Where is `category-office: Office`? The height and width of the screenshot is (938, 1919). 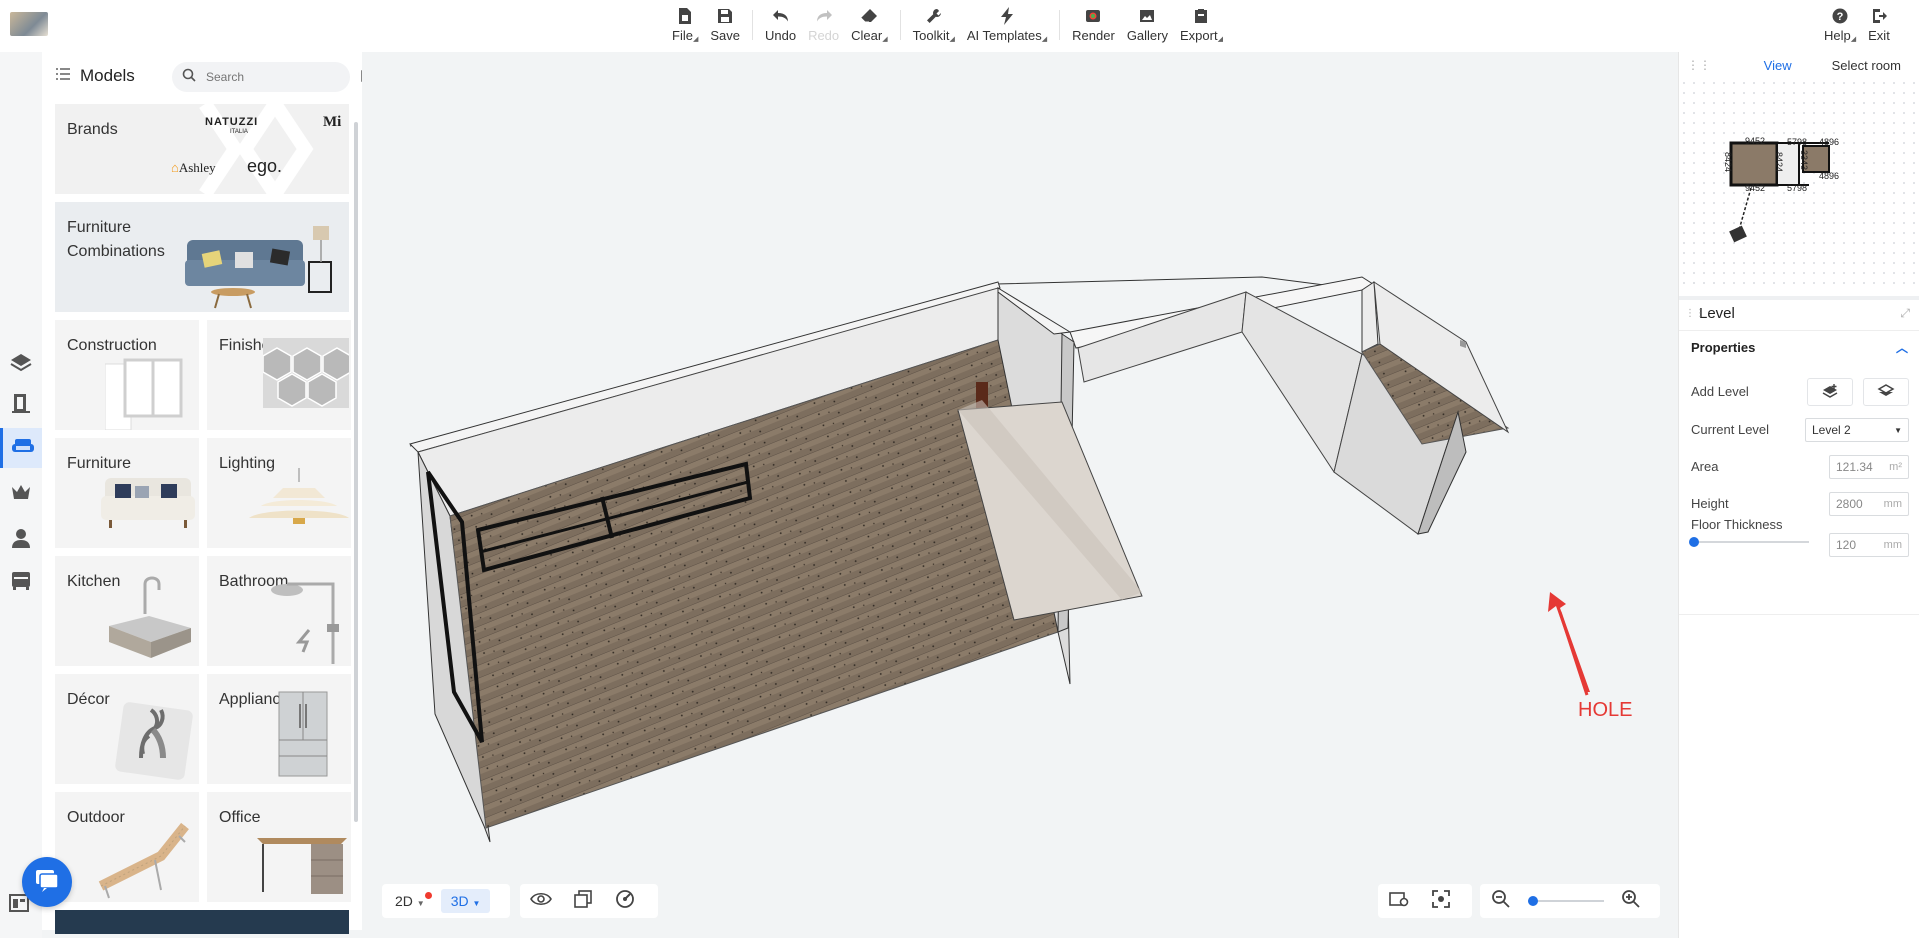
category-office: Office is located at coordinates (279, 847).